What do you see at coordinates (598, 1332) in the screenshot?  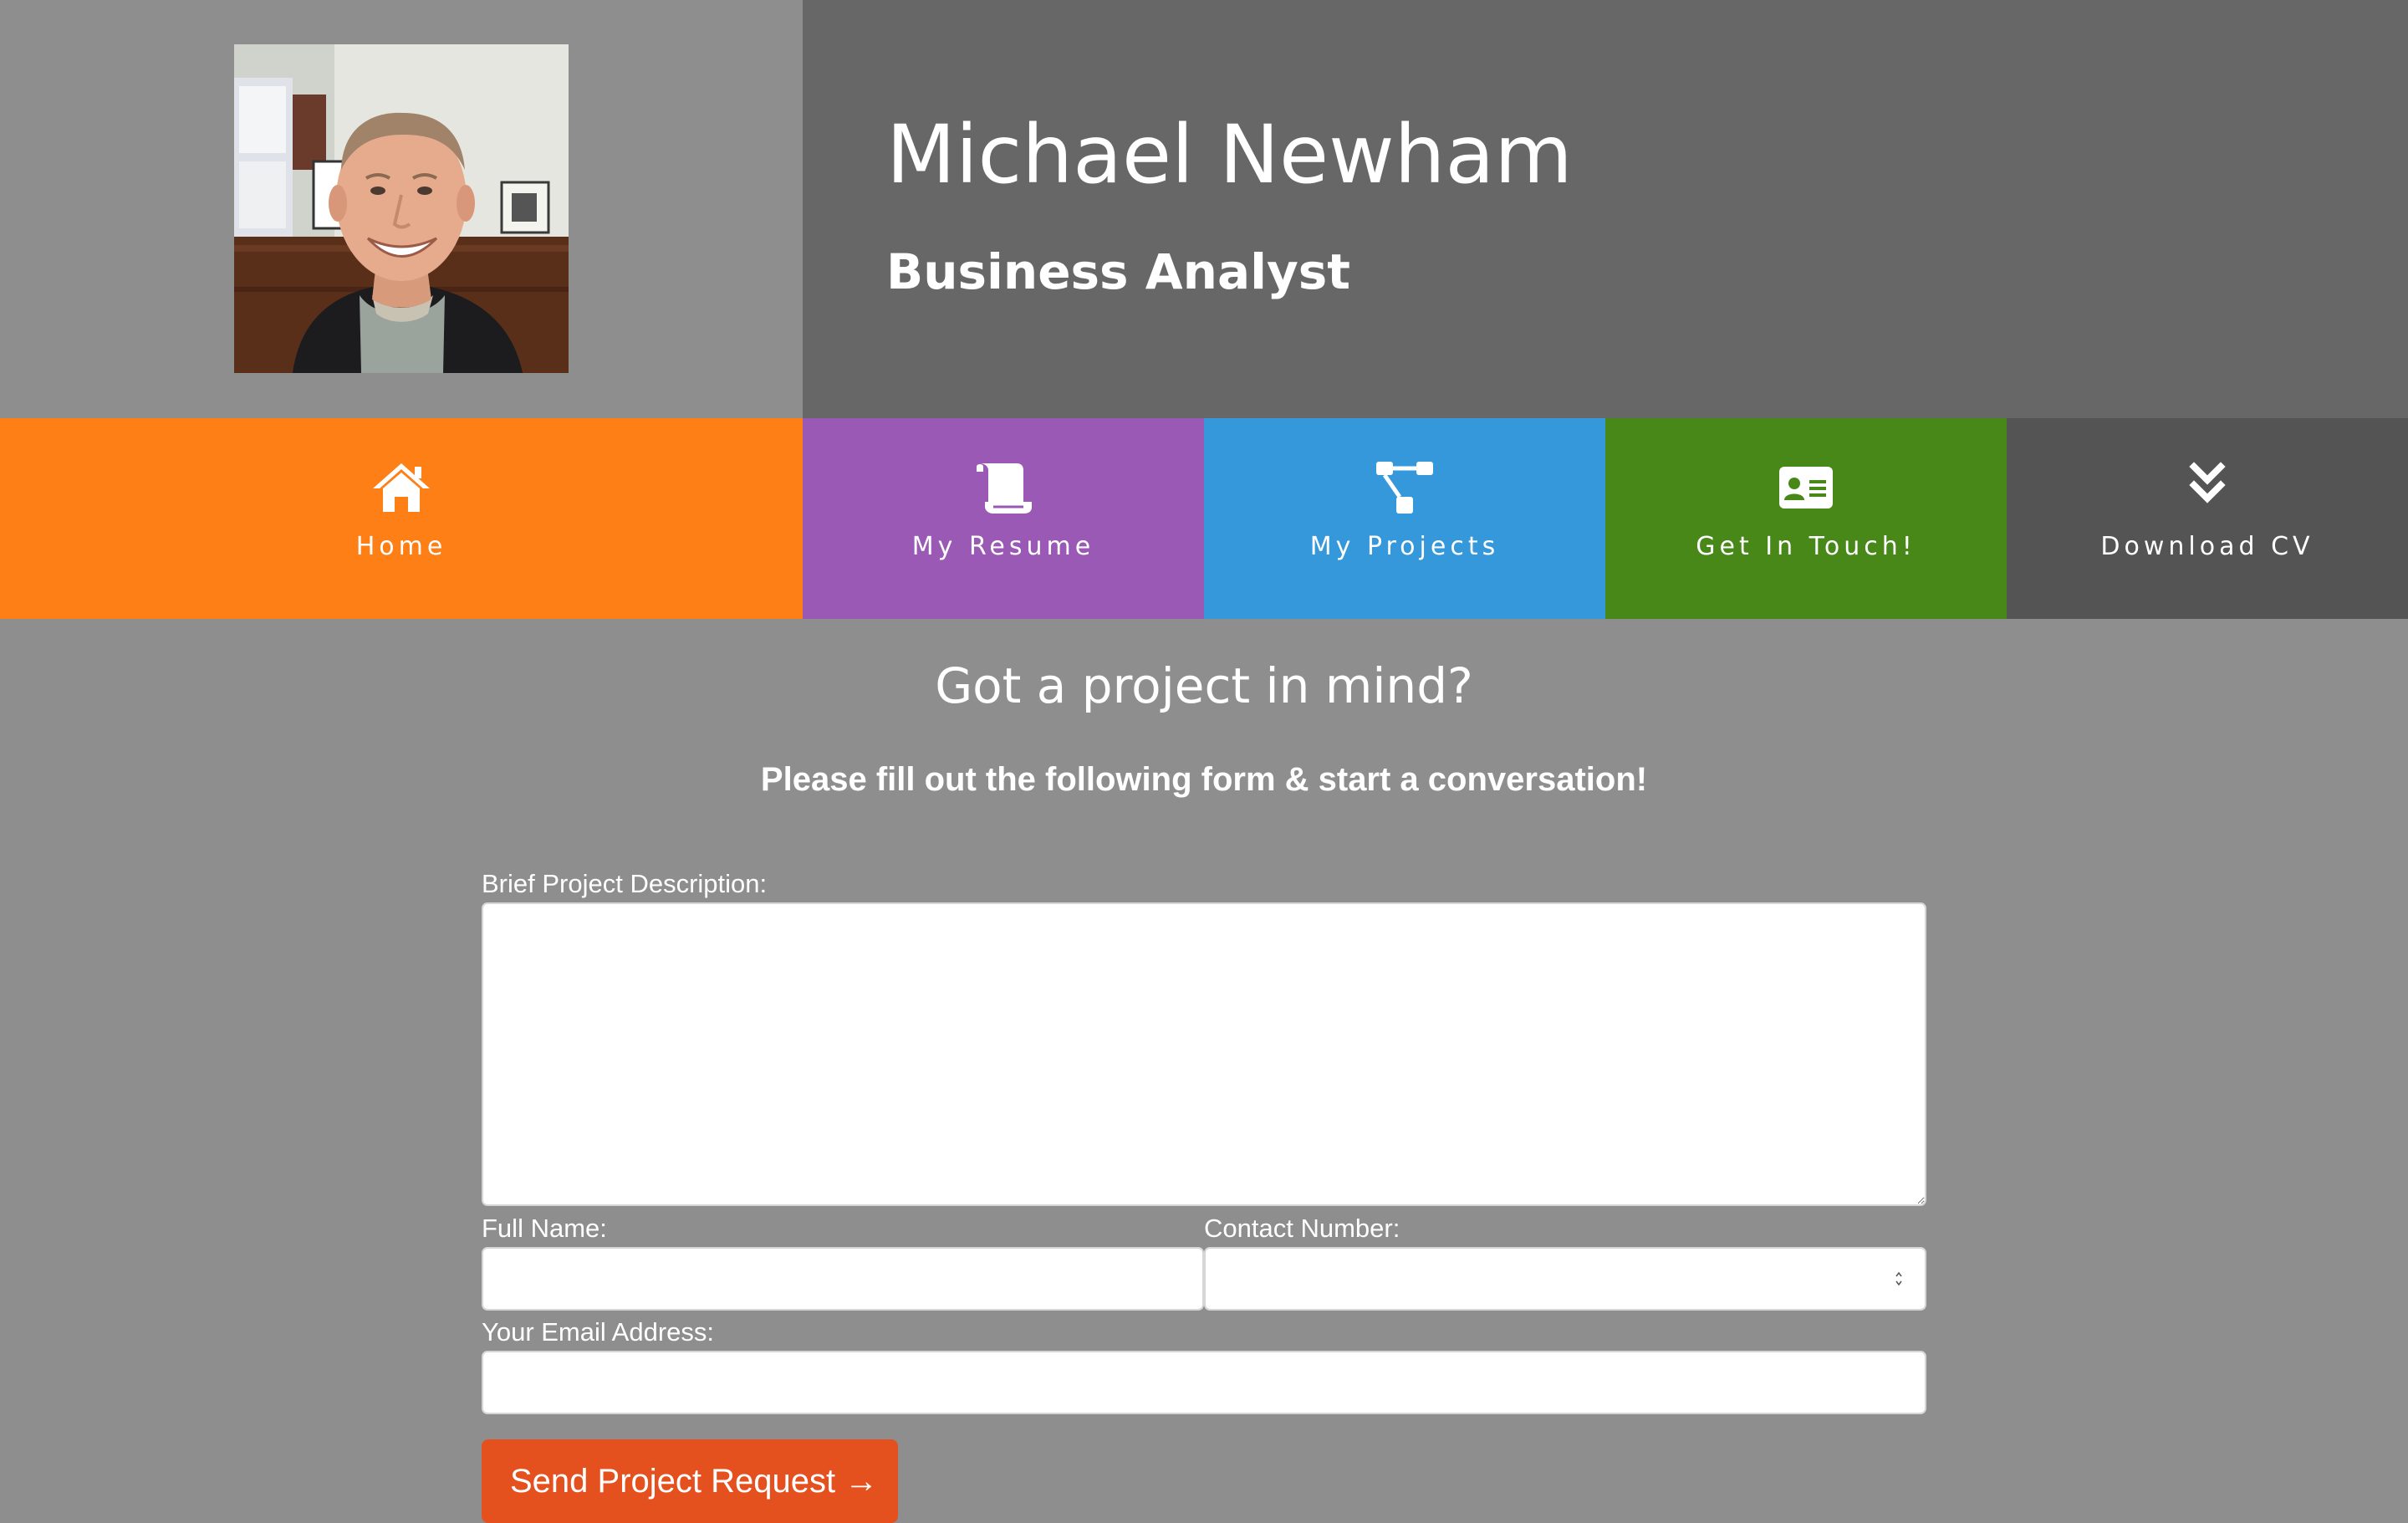 I see `email-label: Your Email Address:` at bounding box center [598, 1332].